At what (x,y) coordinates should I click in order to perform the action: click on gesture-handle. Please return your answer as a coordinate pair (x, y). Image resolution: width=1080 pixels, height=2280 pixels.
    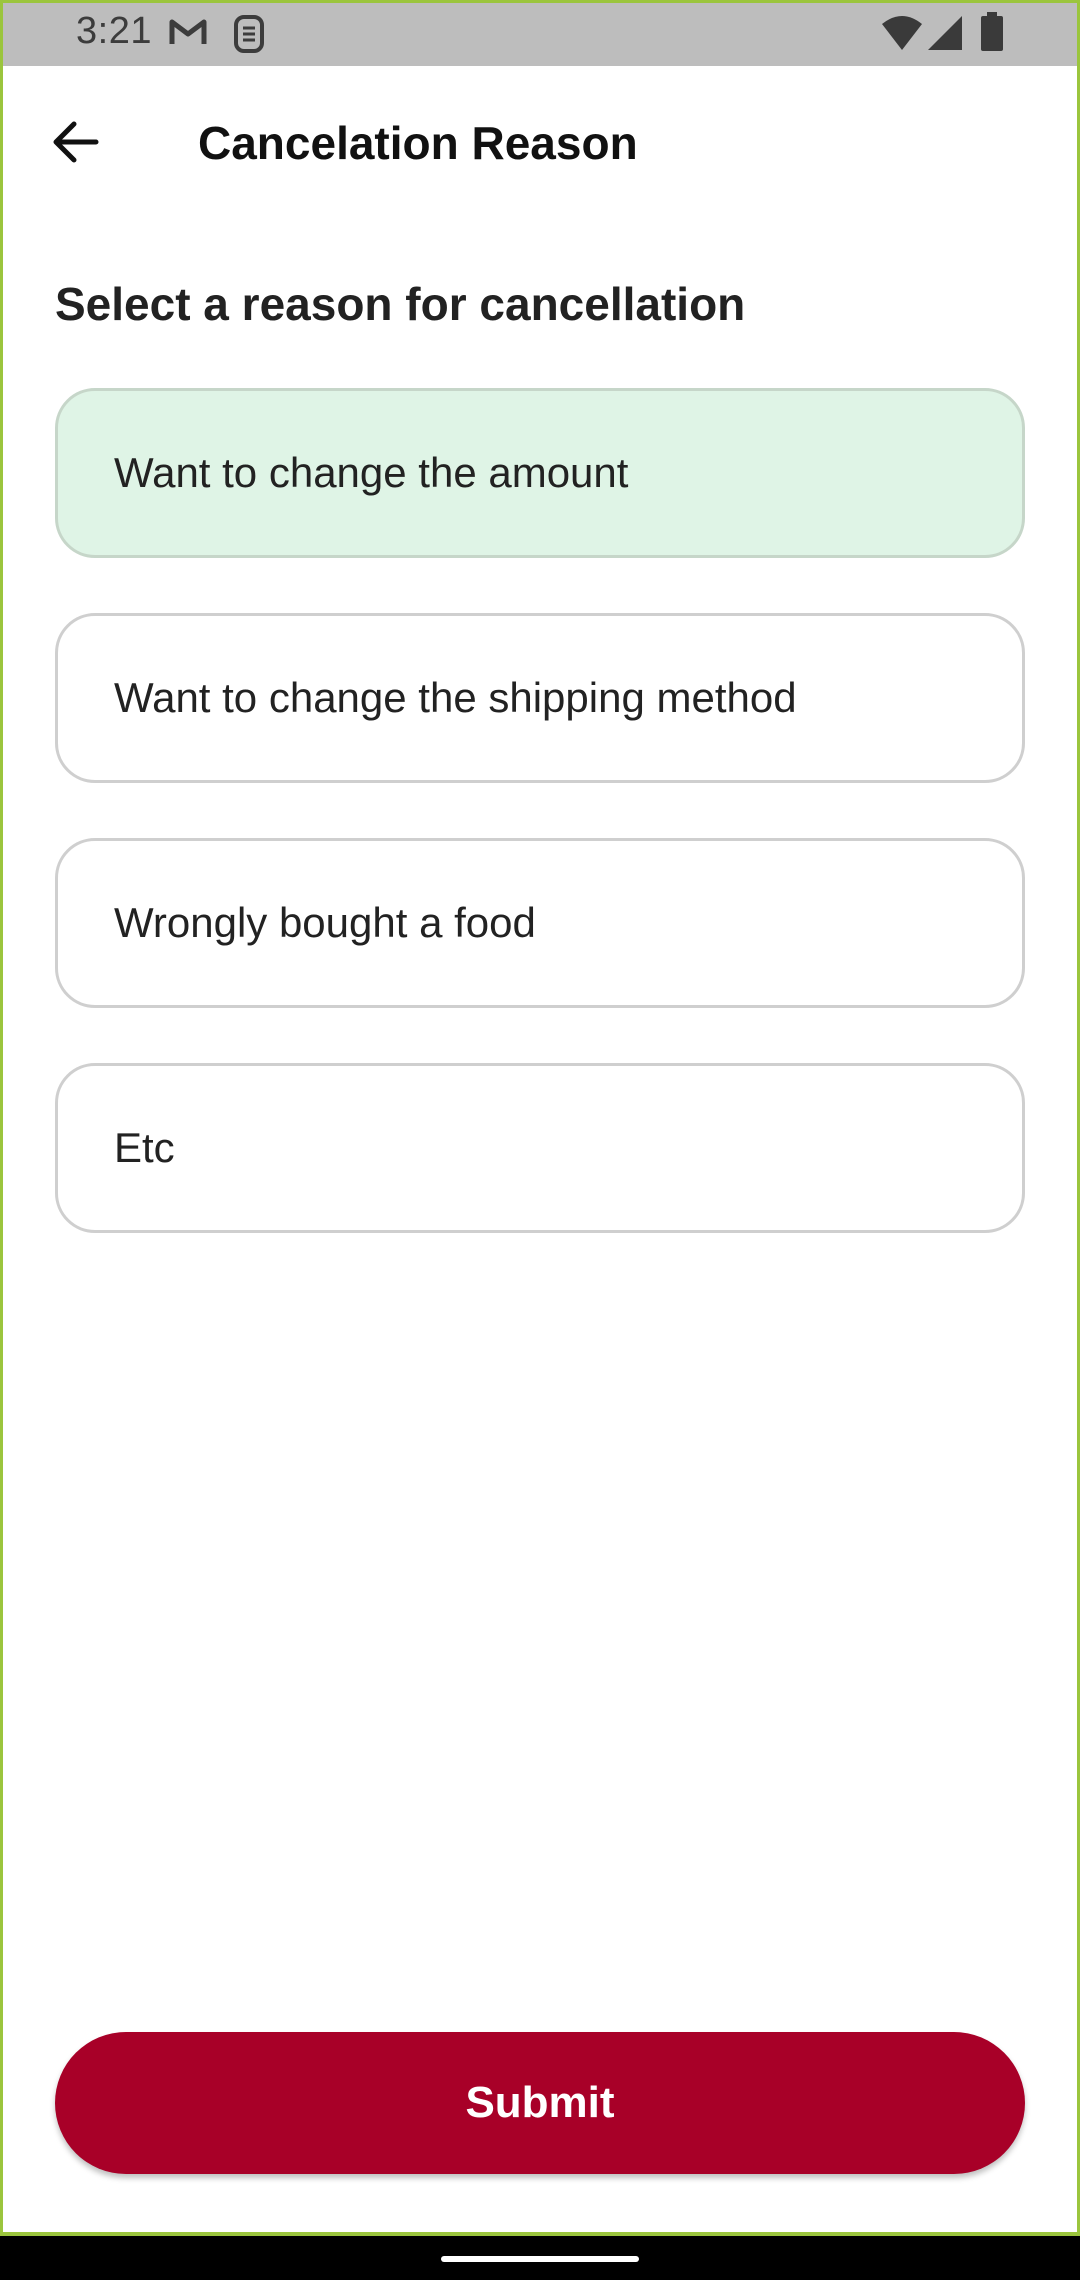
    Looking at the image, I should click on (540, 2259).